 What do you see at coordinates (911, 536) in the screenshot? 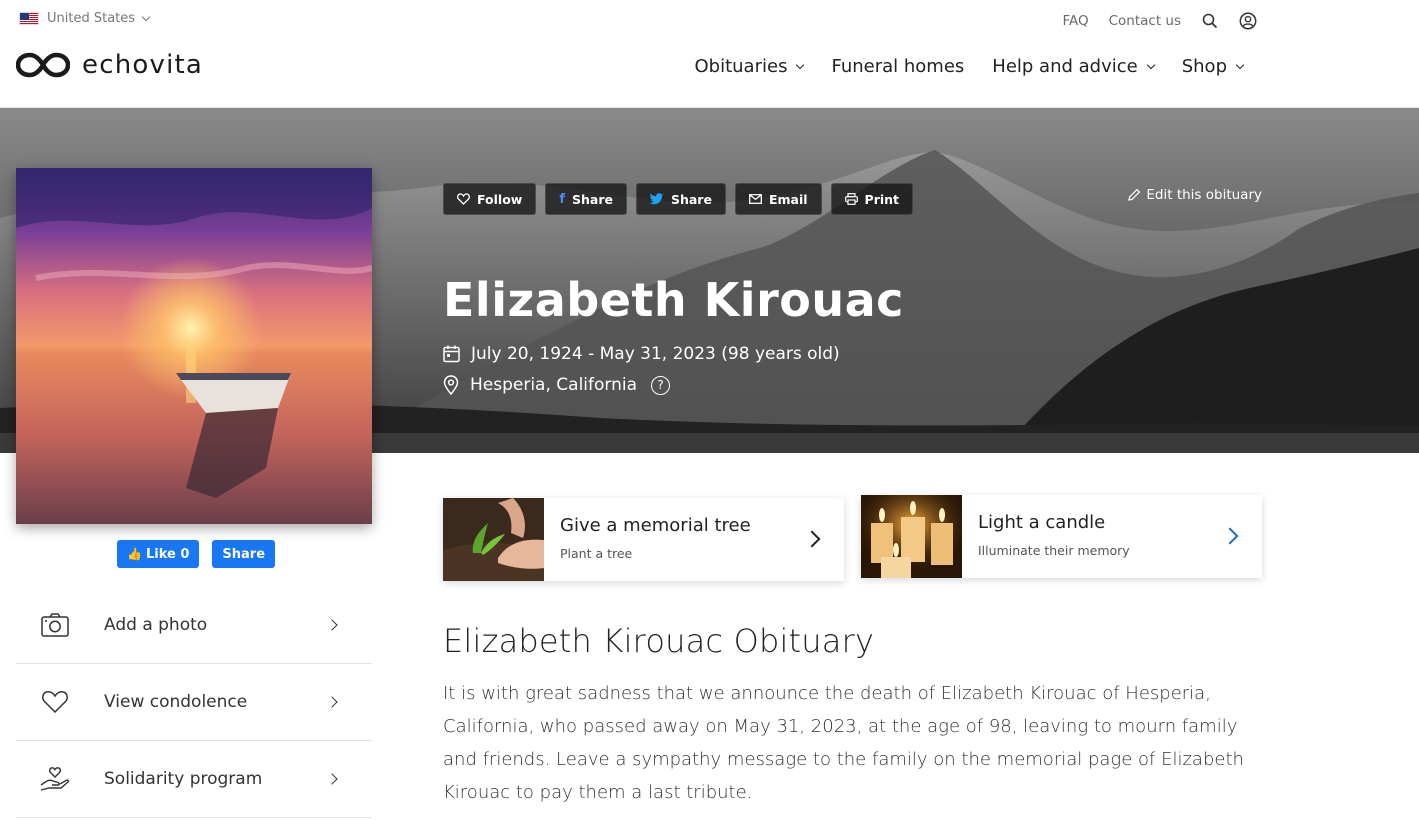
I see `candles-image` at bounding box center [911, 536].